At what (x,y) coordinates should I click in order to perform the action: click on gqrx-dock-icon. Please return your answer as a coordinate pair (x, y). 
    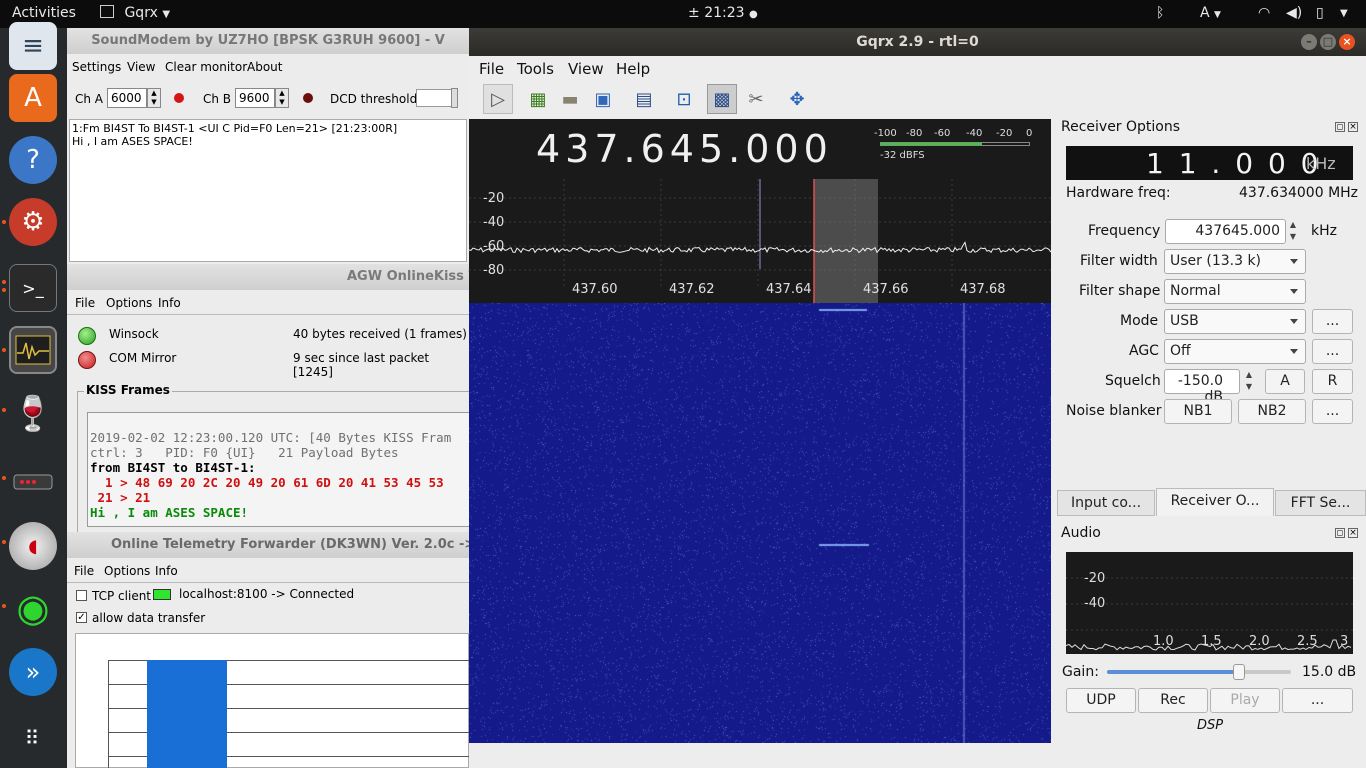
    Looking at the image, I should click on (33, 350).